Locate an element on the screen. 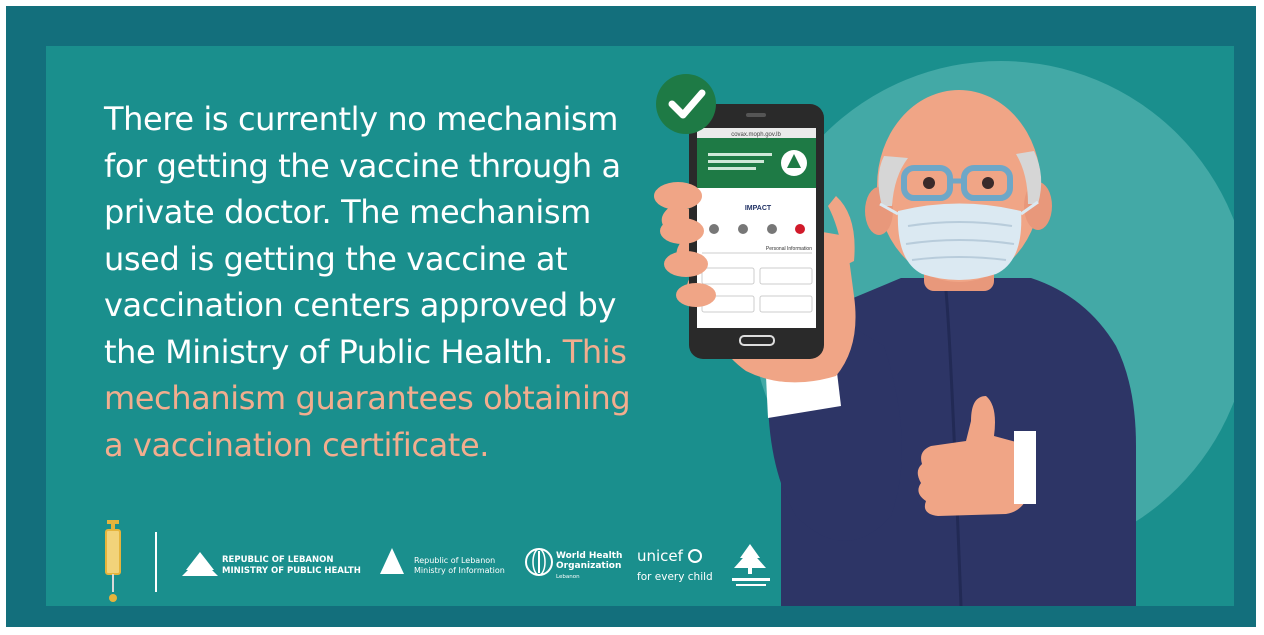  who-line3: Lebanon is located at coordinates (568, 577).